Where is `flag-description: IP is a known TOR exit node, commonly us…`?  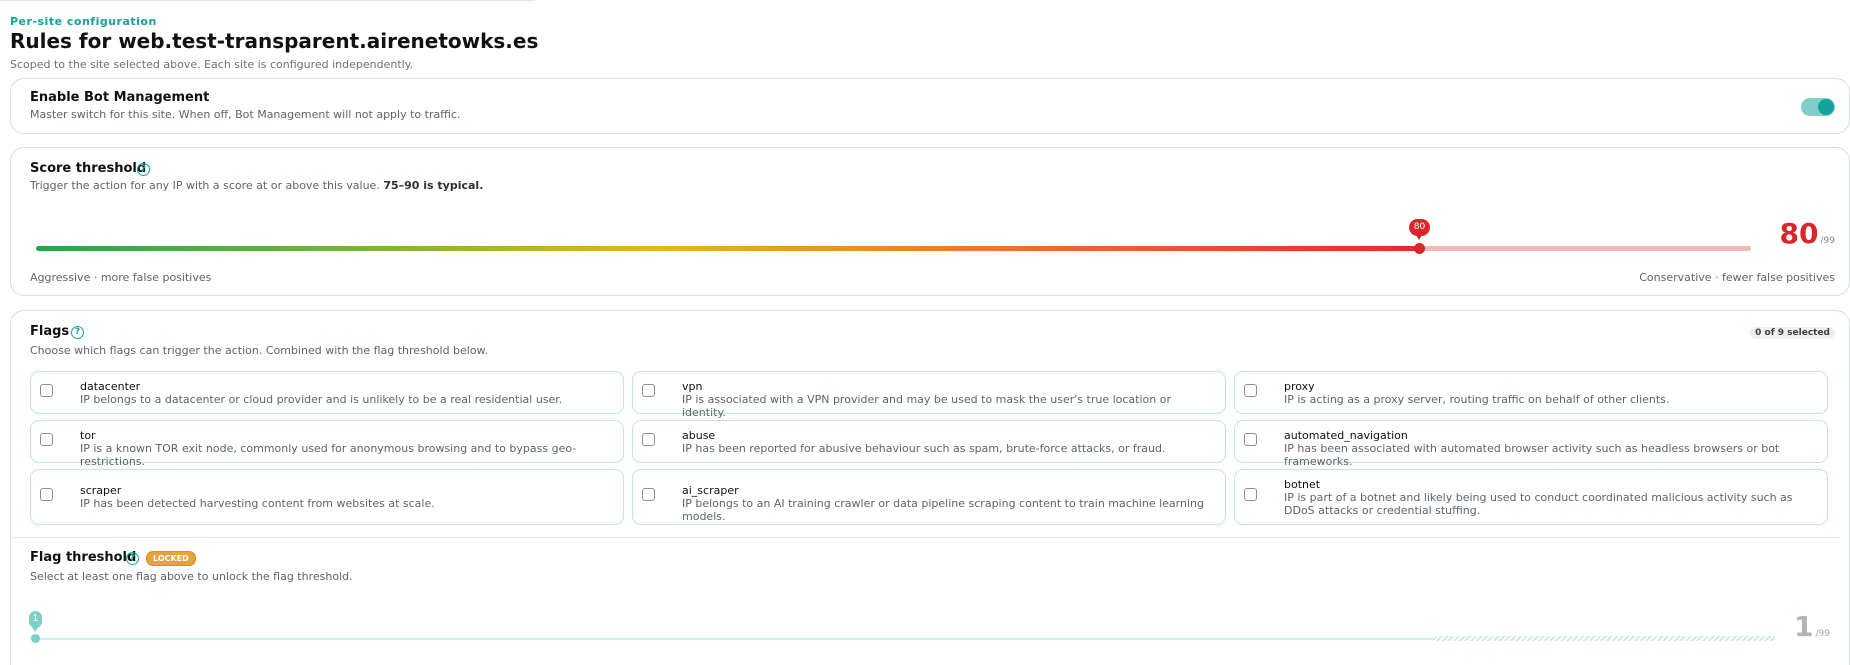
flag-description: IP is a known TOR exit node, commonly us… is located at coordinates (328, 455).